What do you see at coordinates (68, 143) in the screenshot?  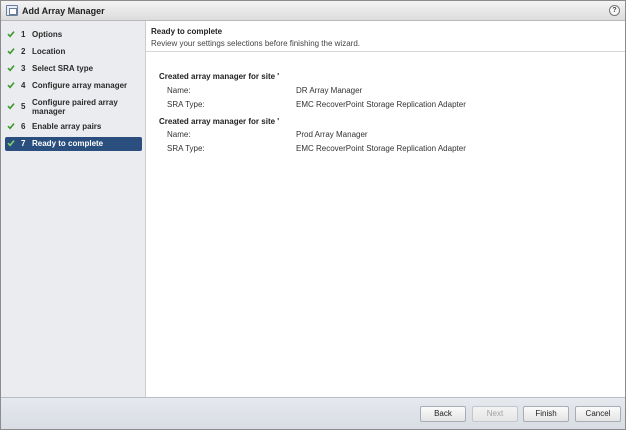 I see `step-label: Ready to complete` at bounding box center [68, 143].